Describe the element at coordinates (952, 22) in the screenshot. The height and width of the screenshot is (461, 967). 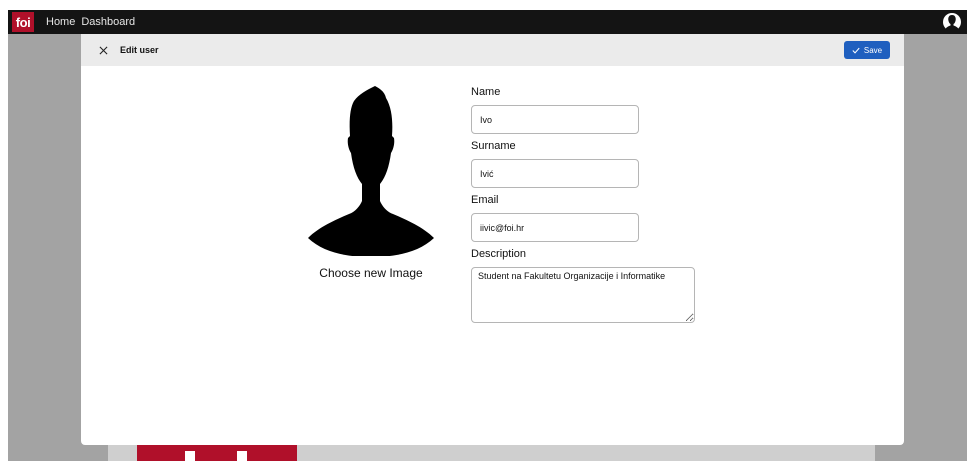
I see `user-profile-icon` at that location.